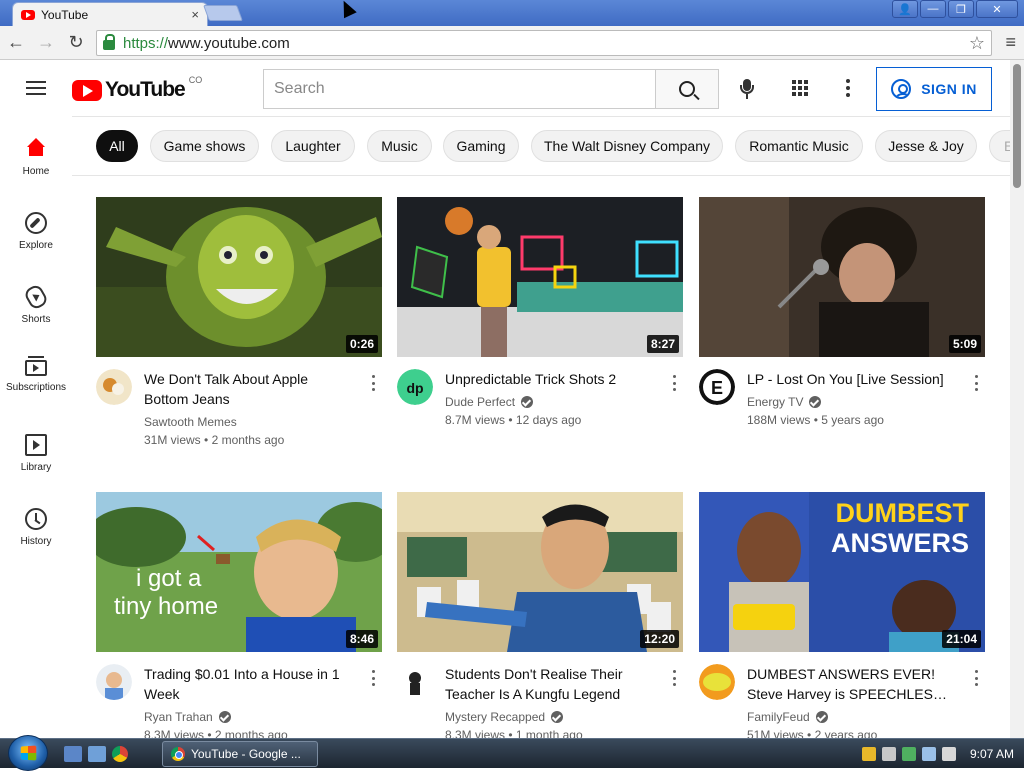 Image resolution: width=1024 pixels, height=771 pixels. I want to click on channel-name: Energy TV, so click(784, 402).